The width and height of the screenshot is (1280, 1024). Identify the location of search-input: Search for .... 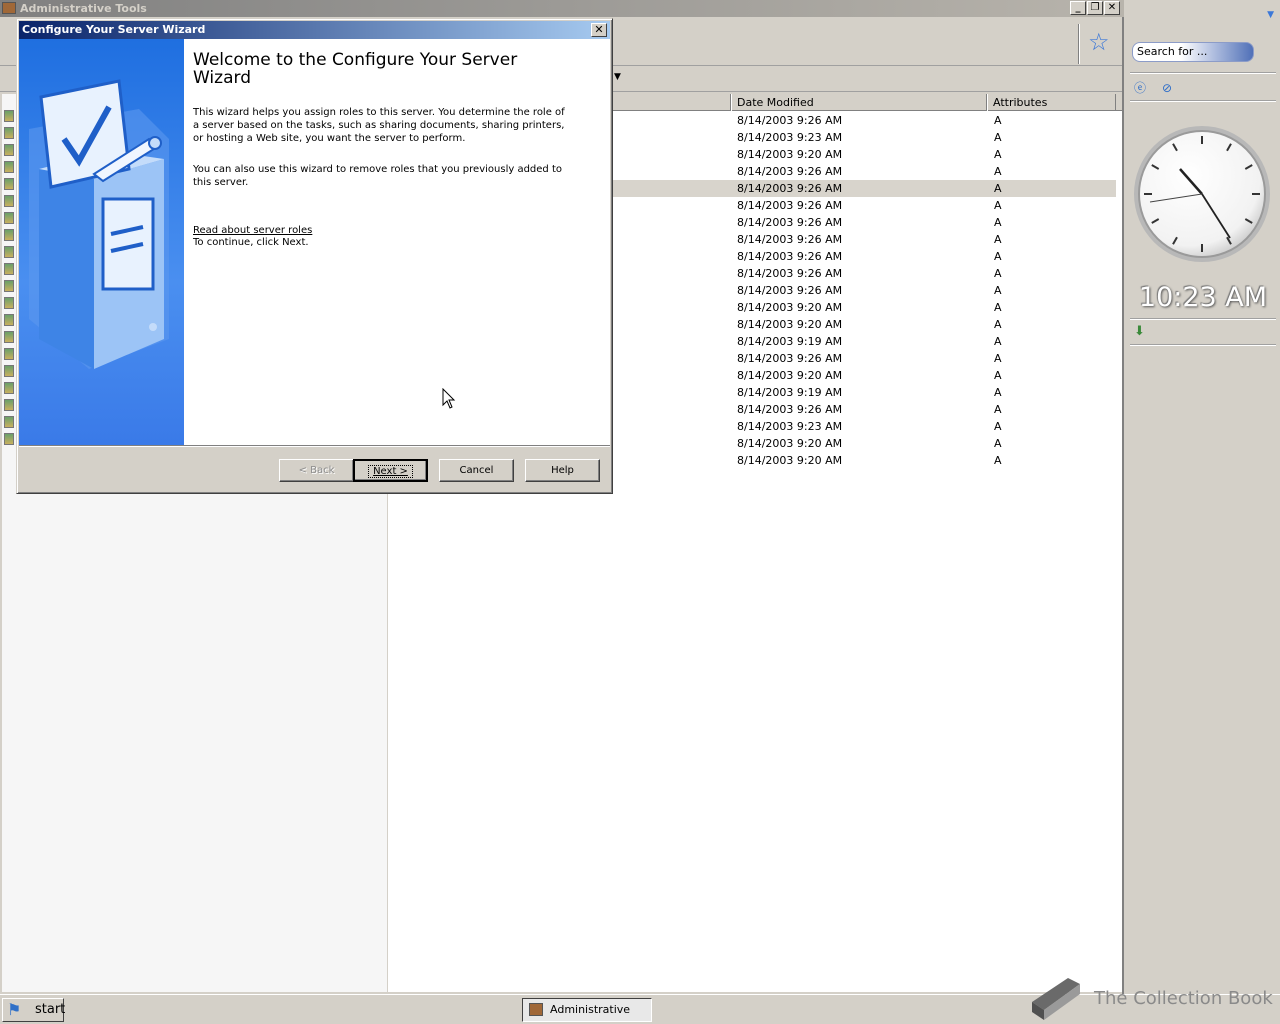
(1193, 52).